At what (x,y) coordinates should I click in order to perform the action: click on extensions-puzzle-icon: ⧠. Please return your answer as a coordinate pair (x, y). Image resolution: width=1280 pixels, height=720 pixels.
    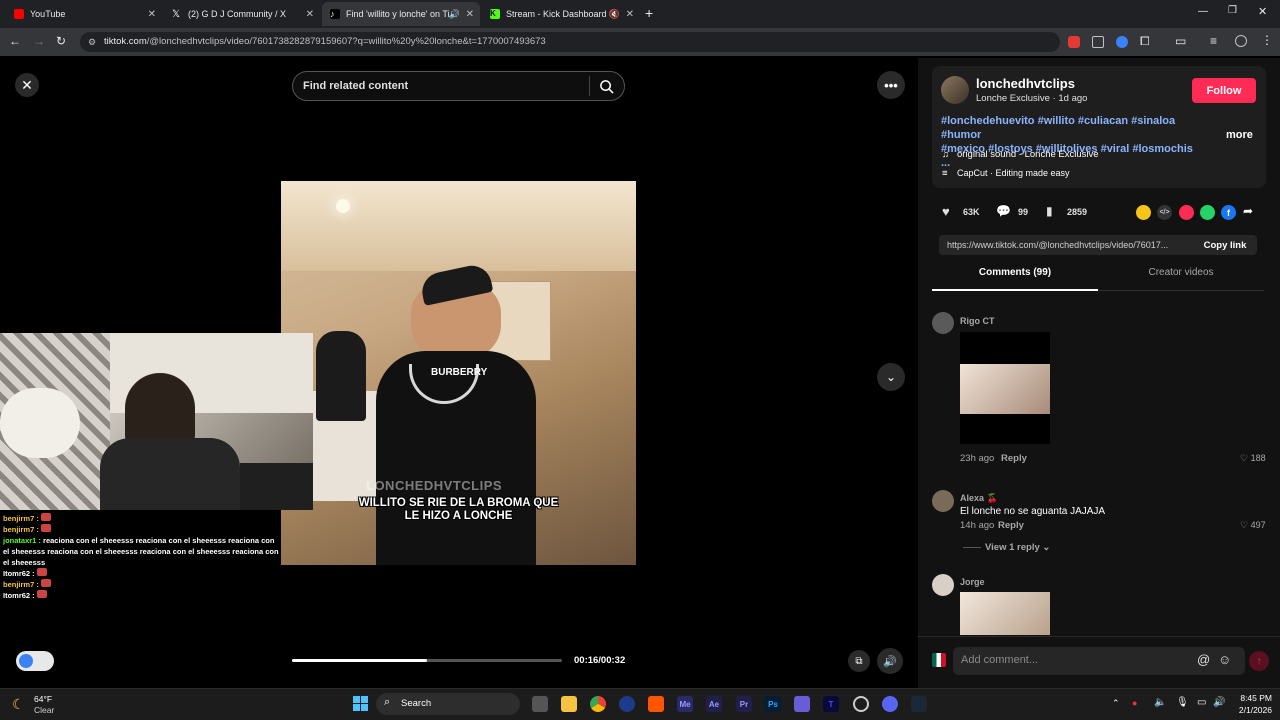
    Looking at the image, I should click on (1145, 41).